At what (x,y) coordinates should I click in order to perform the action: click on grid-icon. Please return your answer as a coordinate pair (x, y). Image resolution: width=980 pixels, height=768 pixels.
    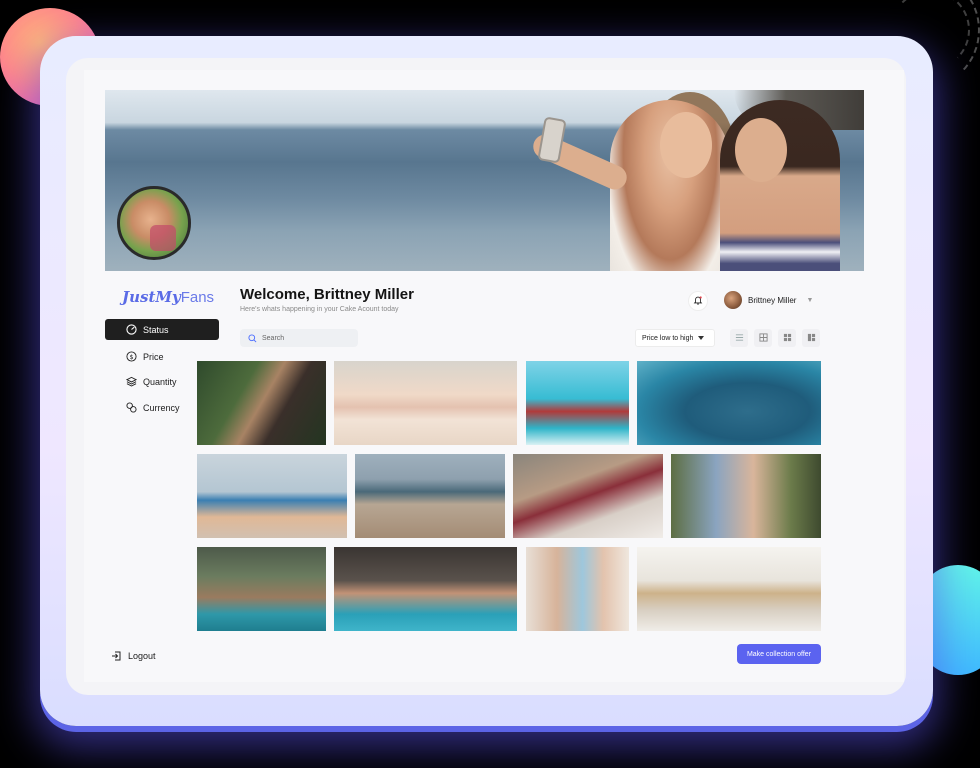
    Looking at the image, I should click on (763, 338).